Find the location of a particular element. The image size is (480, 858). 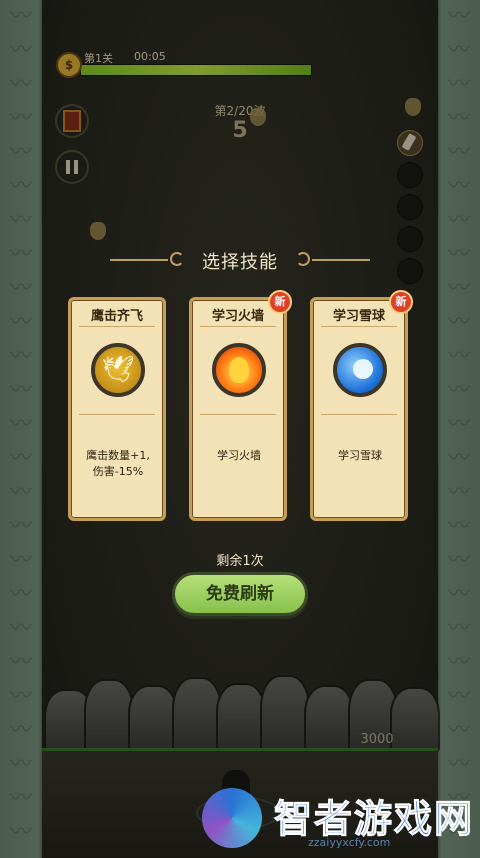

skill-name: 鹰击齐飞 is located at coordinates (116, 316).